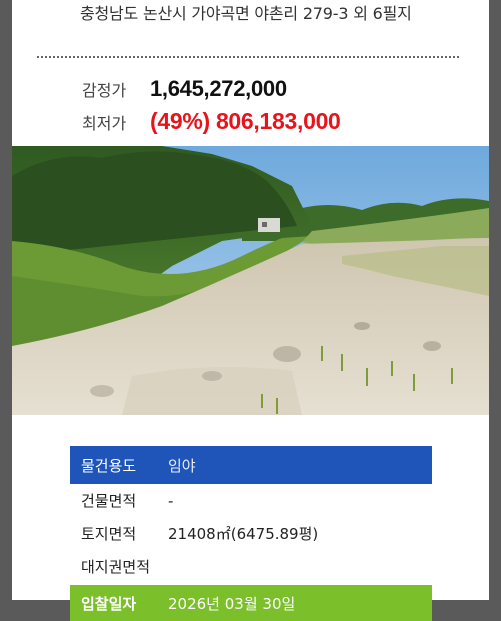  Describe the element at coordinates (251, 500) in the screenshot. I see `building-area-row: 건물면적 -` at that location.